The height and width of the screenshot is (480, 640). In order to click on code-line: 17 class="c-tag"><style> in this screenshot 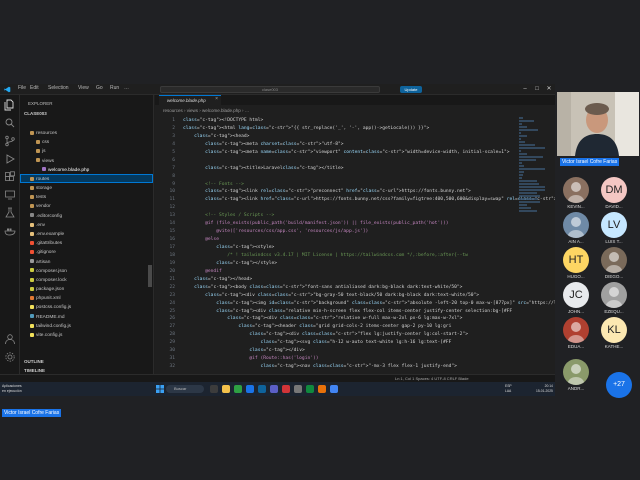, I will do `click(339, 248)`.